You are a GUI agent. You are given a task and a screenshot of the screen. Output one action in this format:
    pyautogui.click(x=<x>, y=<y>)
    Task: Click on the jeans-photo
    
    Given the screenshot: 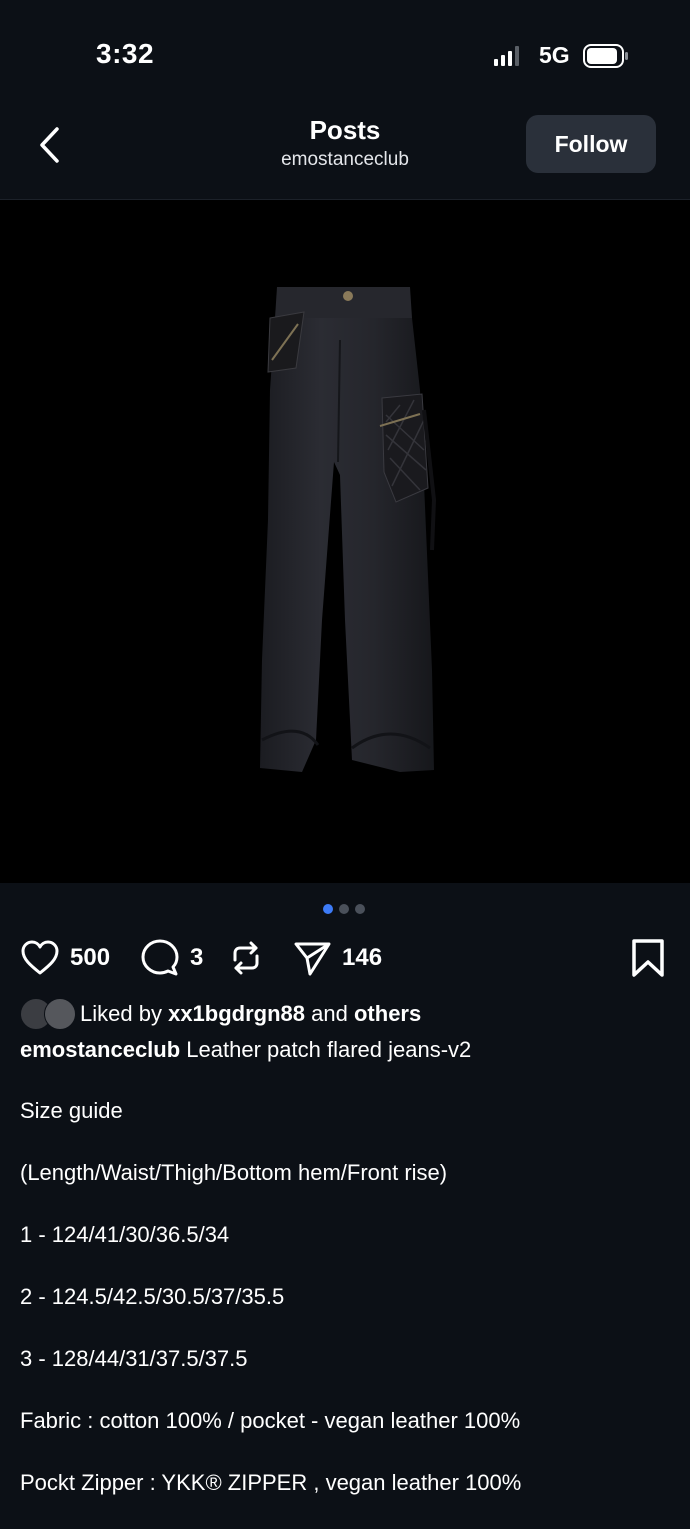 What is the action you would take?
    pyautogui.click(x=348, y=529)
    